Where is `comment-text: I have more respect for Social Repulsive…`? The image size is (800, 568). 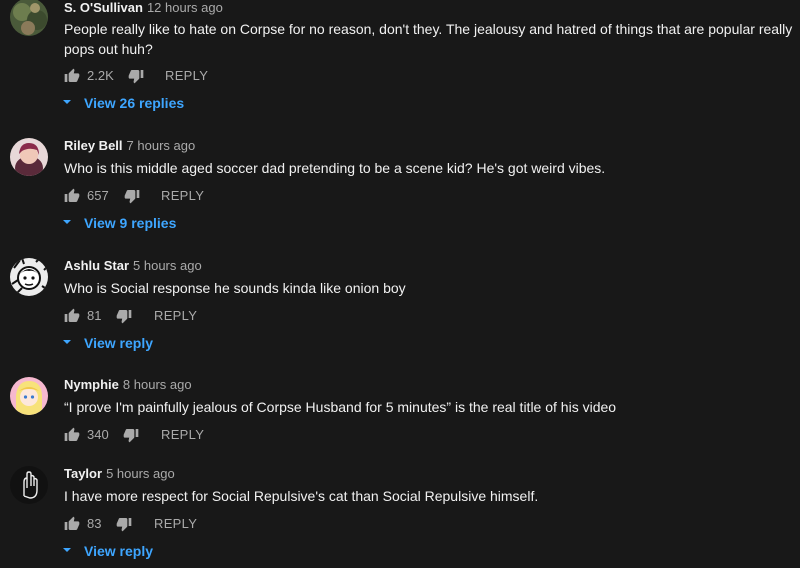 comment-text: I have more respect for Social Repulsive… is located at coordinates (301, 496).